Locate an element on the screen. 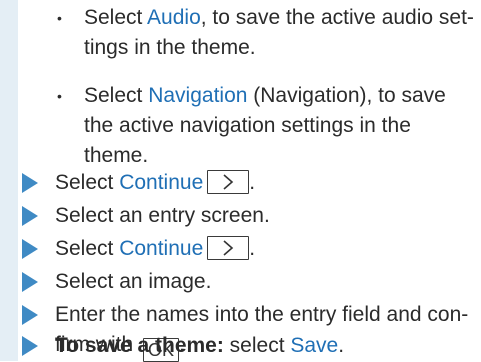  step-continue-1: Select Continue. is located at coordinates (249, 183).